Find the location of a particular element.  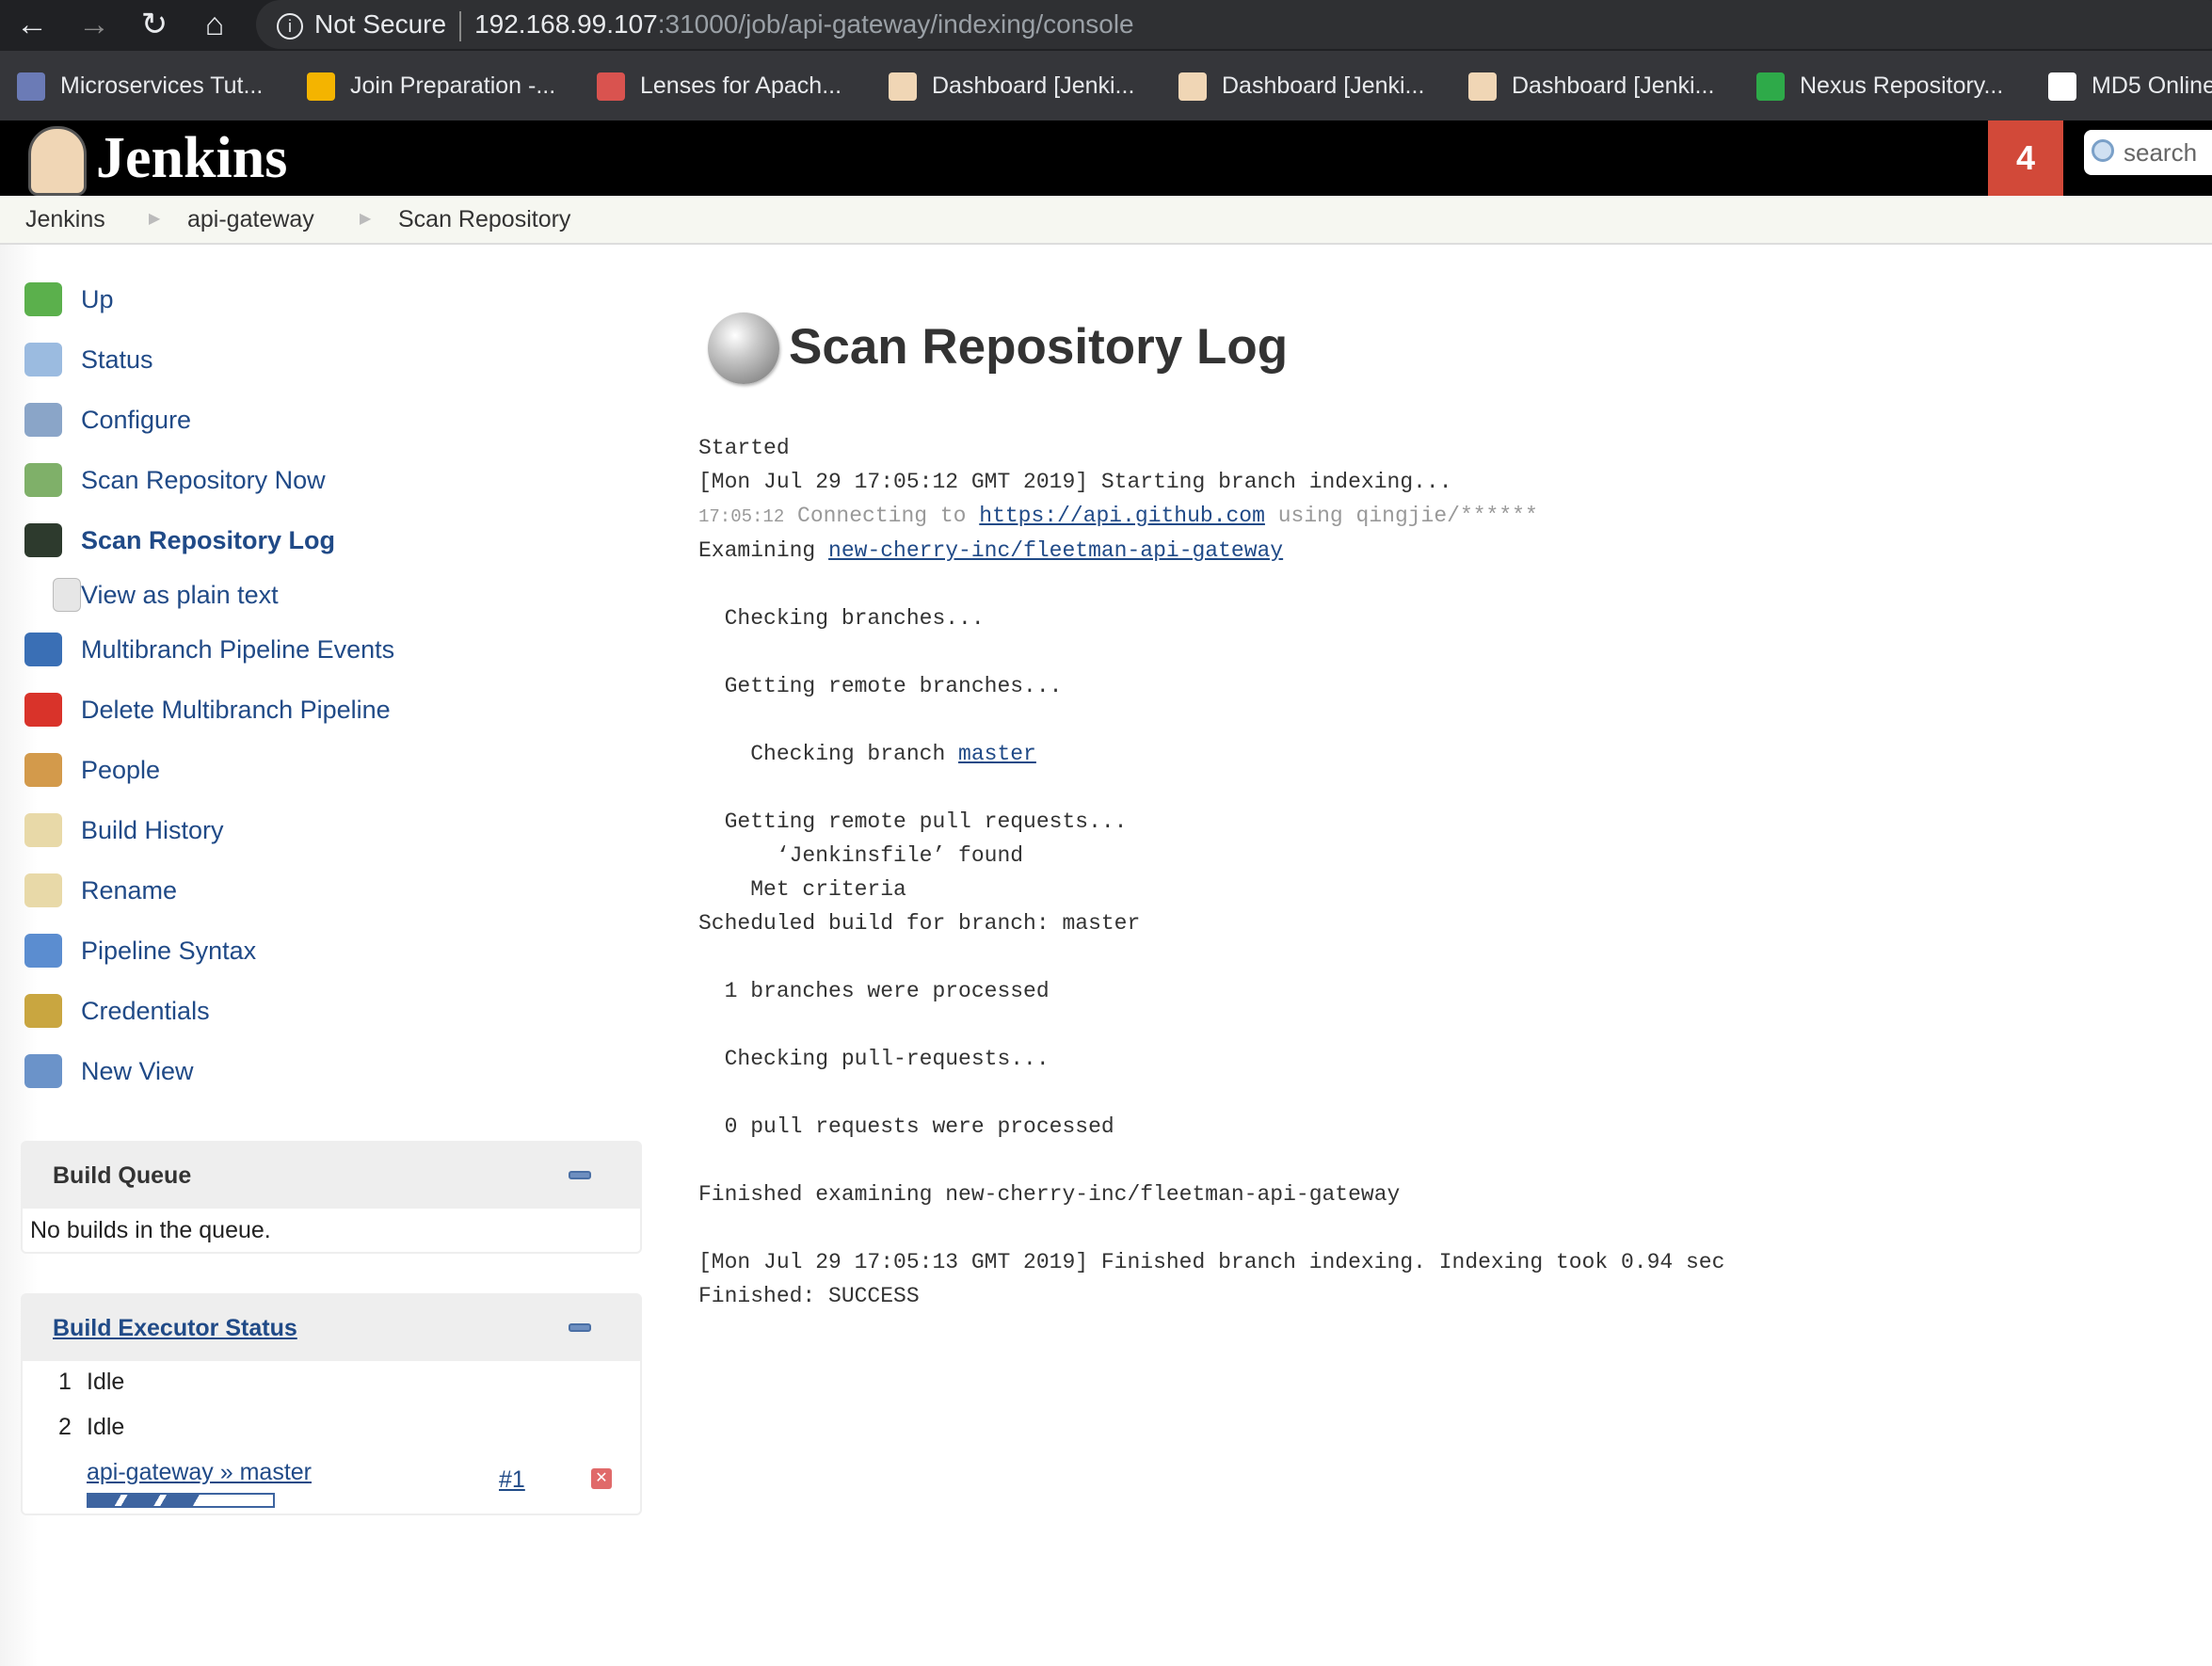

breadcrumb-jenkins: Jenkins is located at coordinates (65, 219).